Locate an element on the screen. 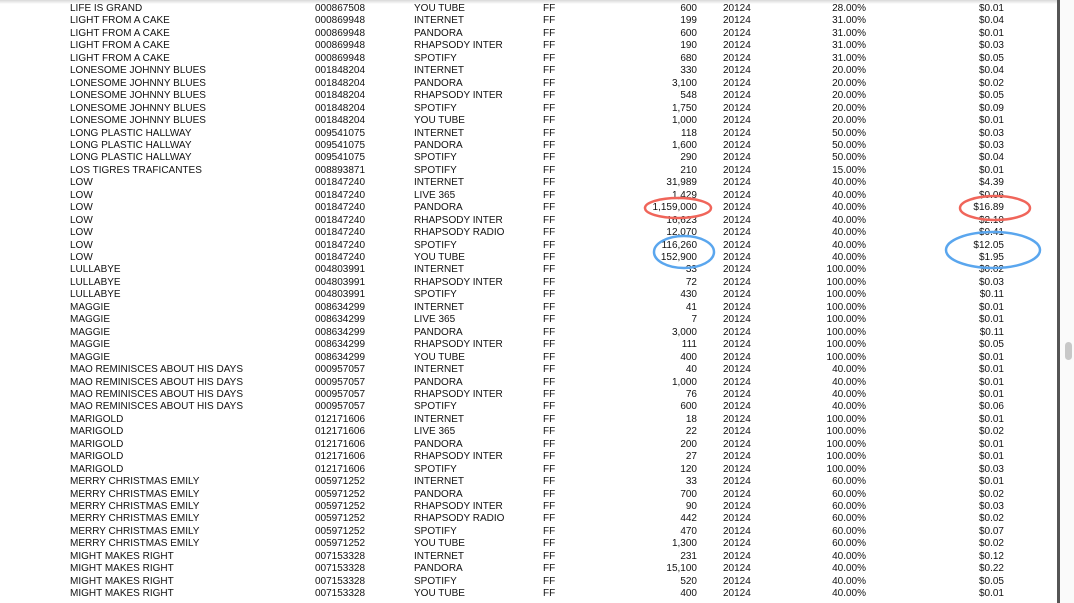 This screenshot has height=603, width=1074. cell-code: 008634299 is located at coordinates (340, 307).